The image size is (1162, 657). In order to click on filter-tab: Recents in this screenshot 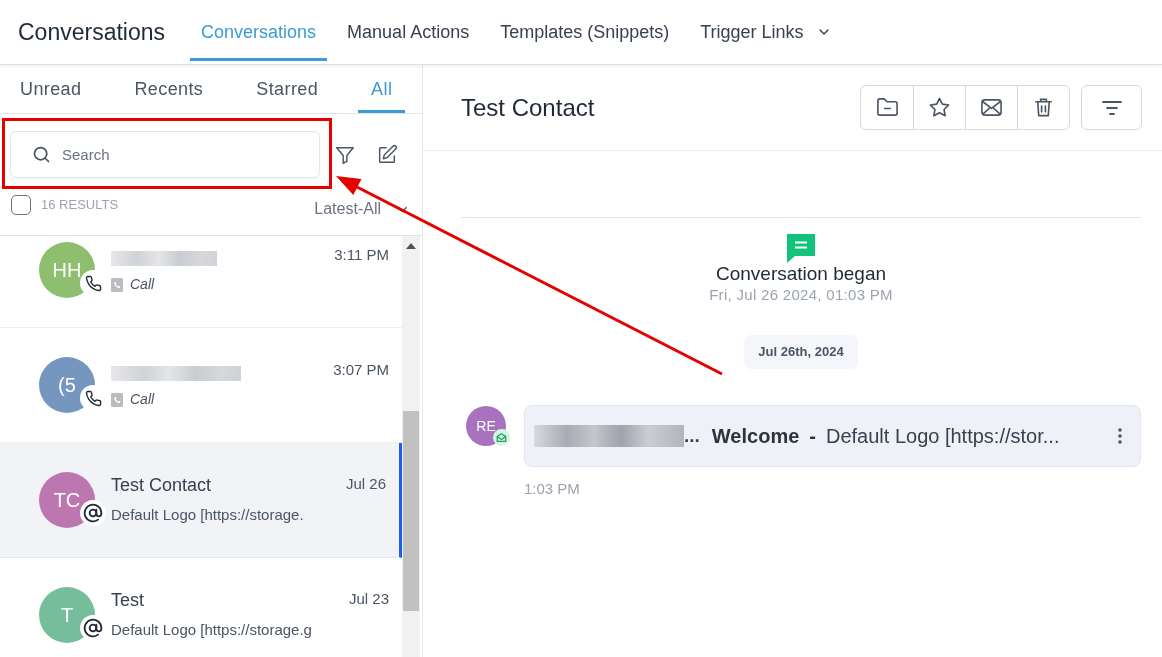, I will do `click(169, 89)`.